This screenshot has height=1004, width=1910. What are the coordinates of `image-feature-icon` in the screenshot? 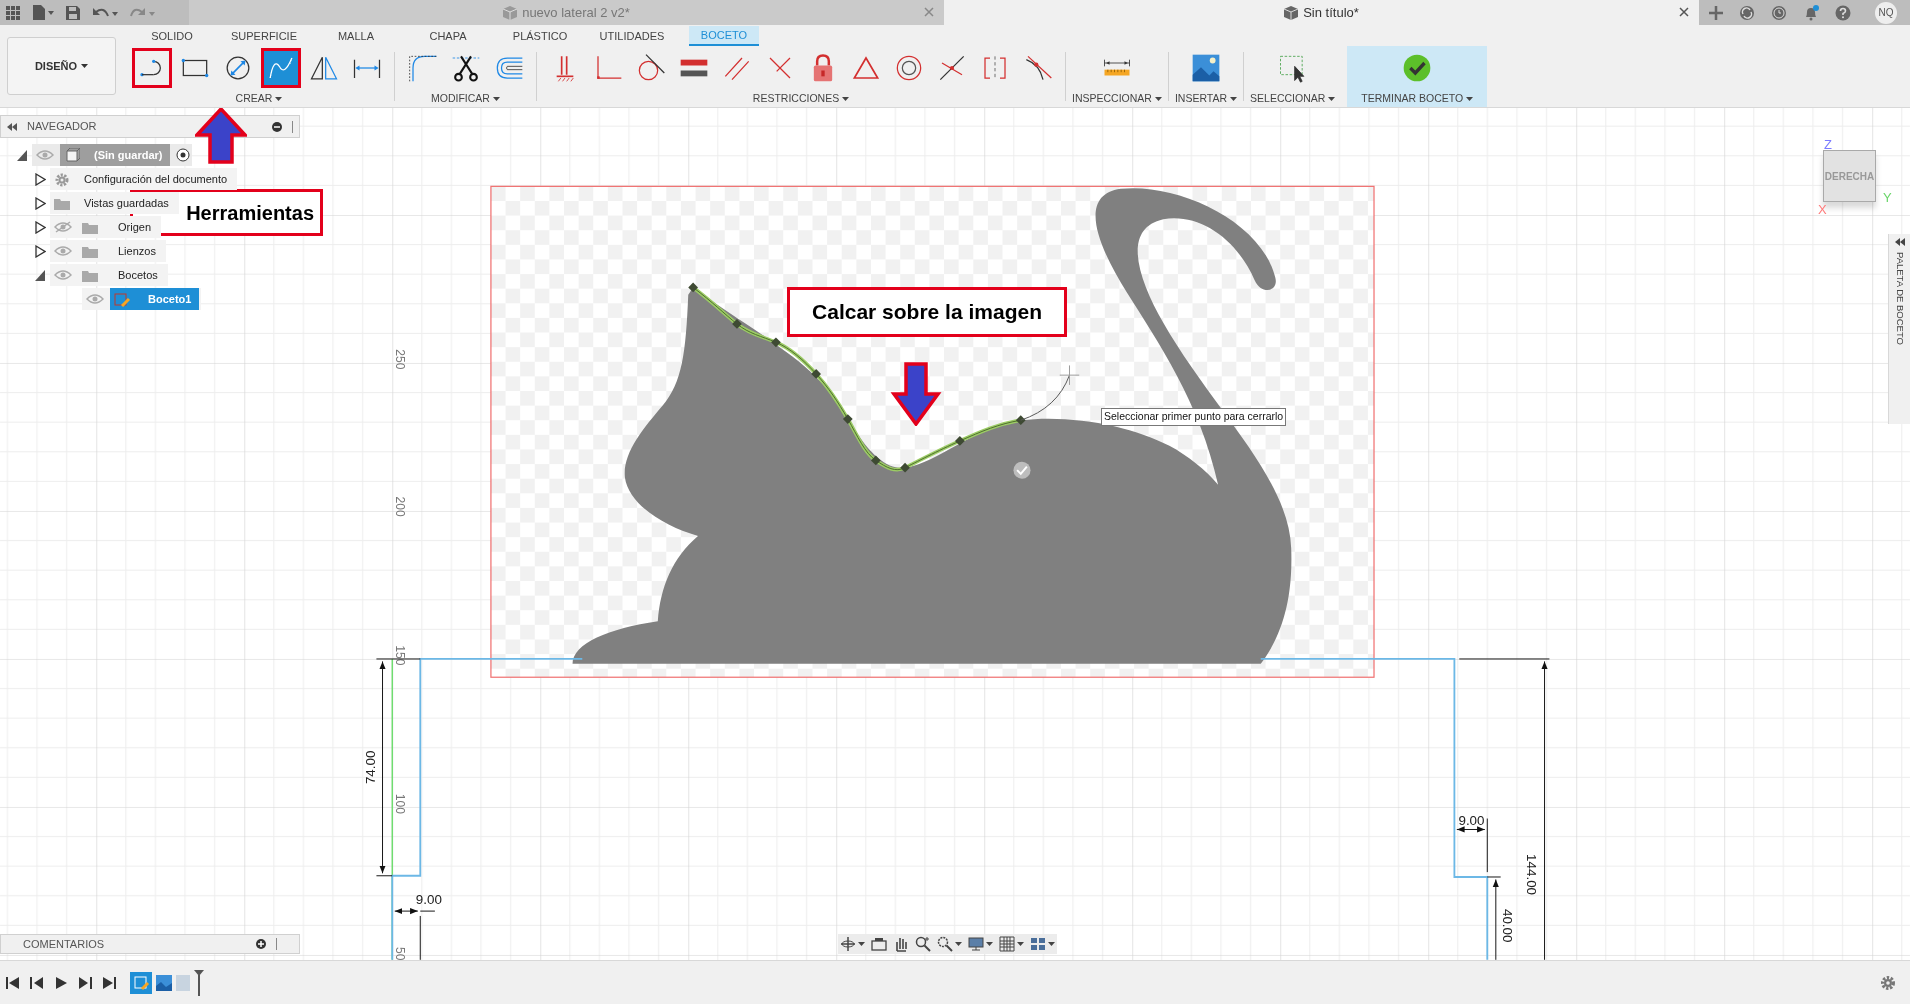 It's located at (164, 982).